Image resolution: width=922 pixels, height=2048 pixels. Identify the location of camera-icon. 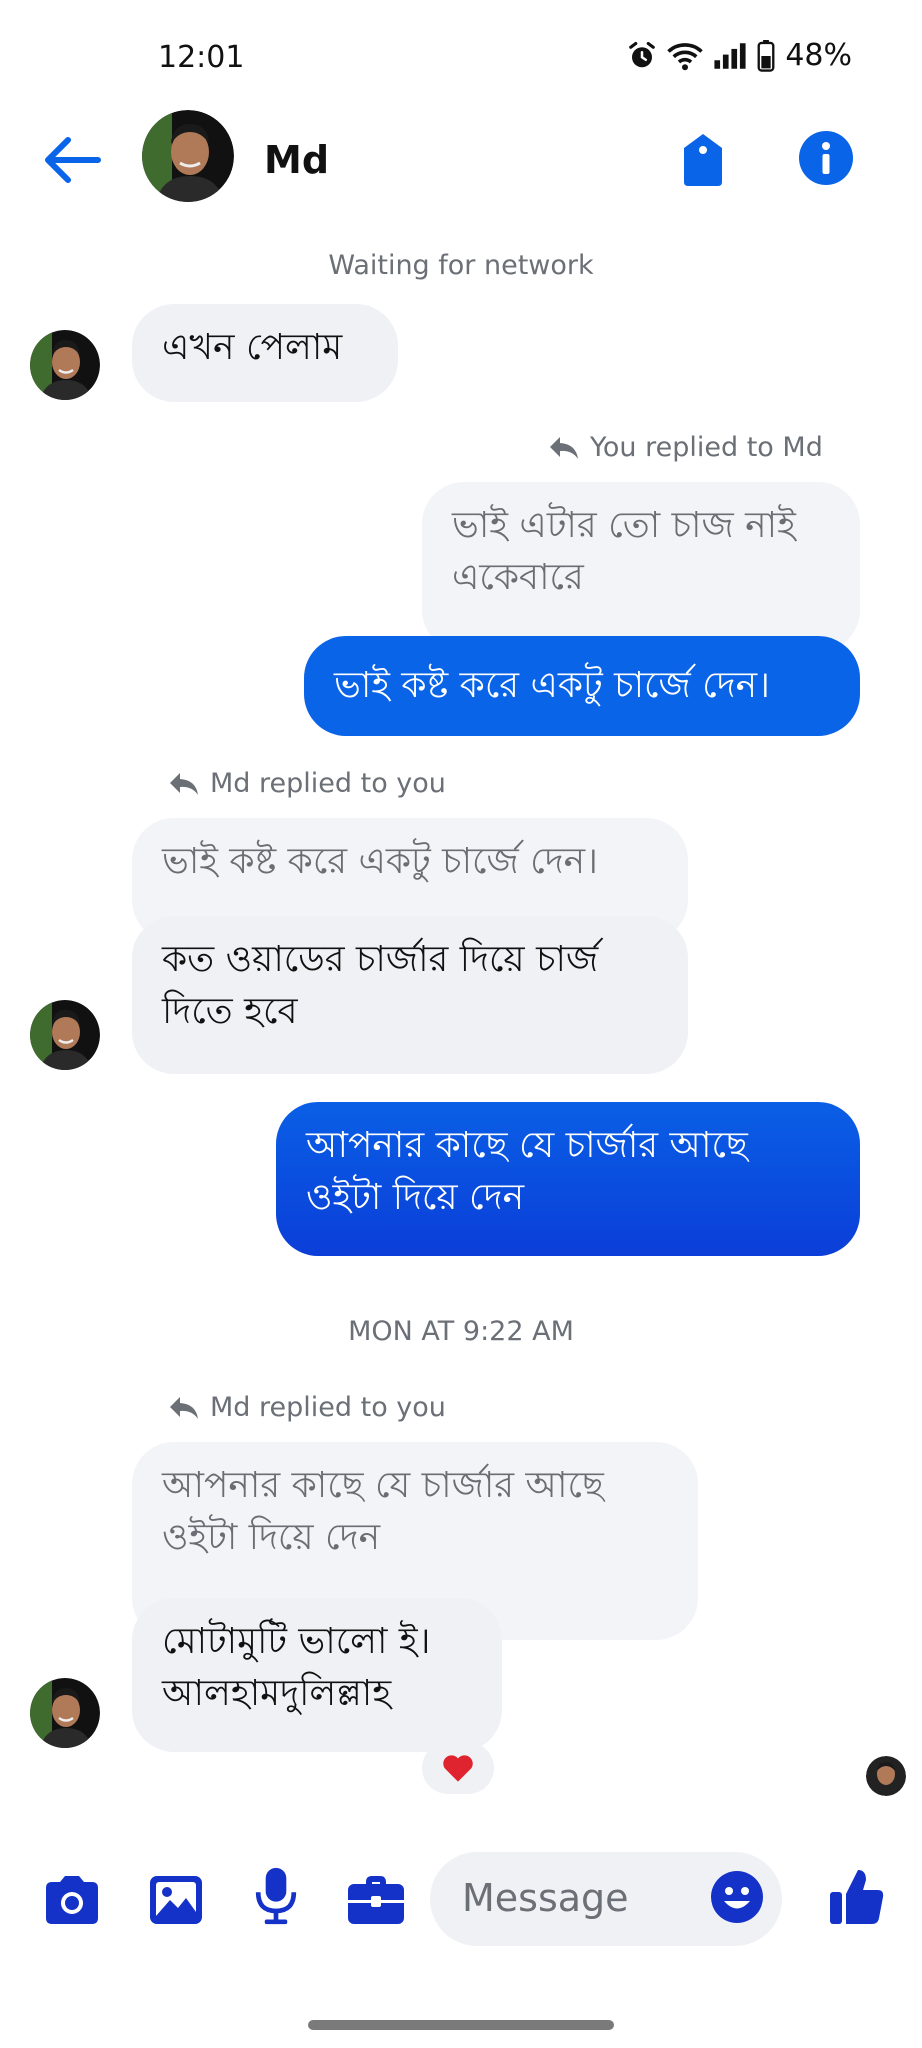
(72, 1900).